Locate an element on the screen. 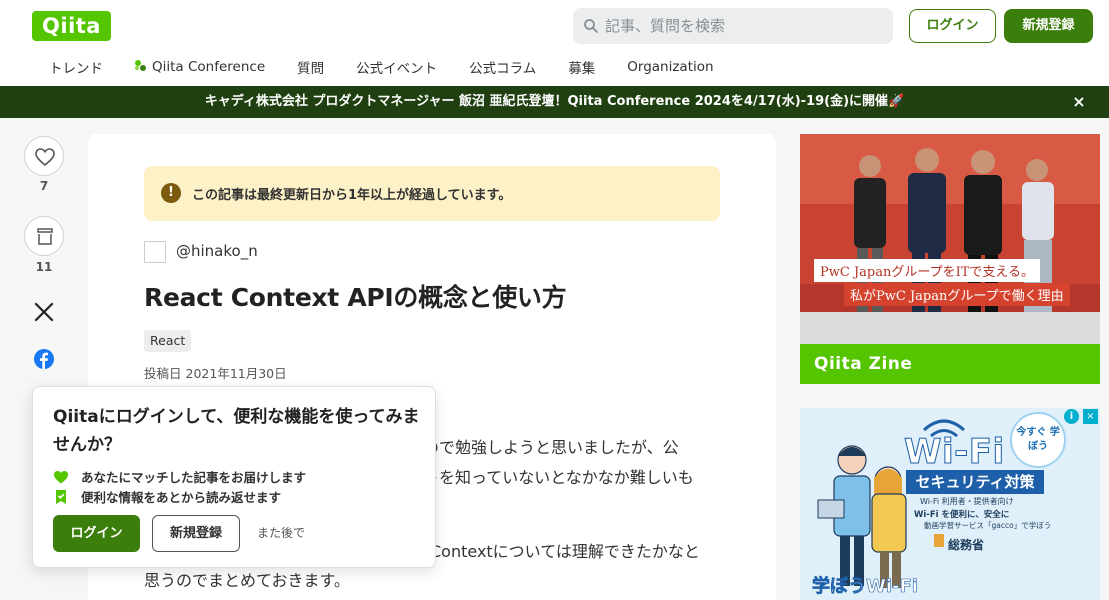 Image resolution: width=1109 pixels, height=600 pixels. nav-item-qiita-conference: Qiita Conference is located at coordinates (200, 67).